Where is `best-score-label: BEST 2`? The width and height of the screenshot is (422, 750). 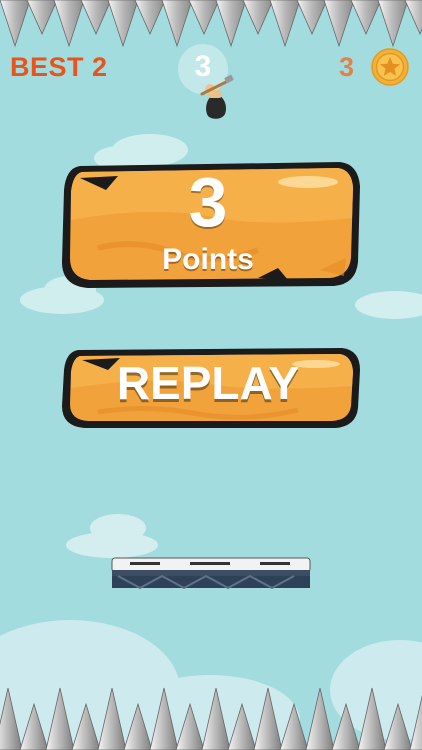
best-score-label: BEST 2 is located at coordinates (59, 67).